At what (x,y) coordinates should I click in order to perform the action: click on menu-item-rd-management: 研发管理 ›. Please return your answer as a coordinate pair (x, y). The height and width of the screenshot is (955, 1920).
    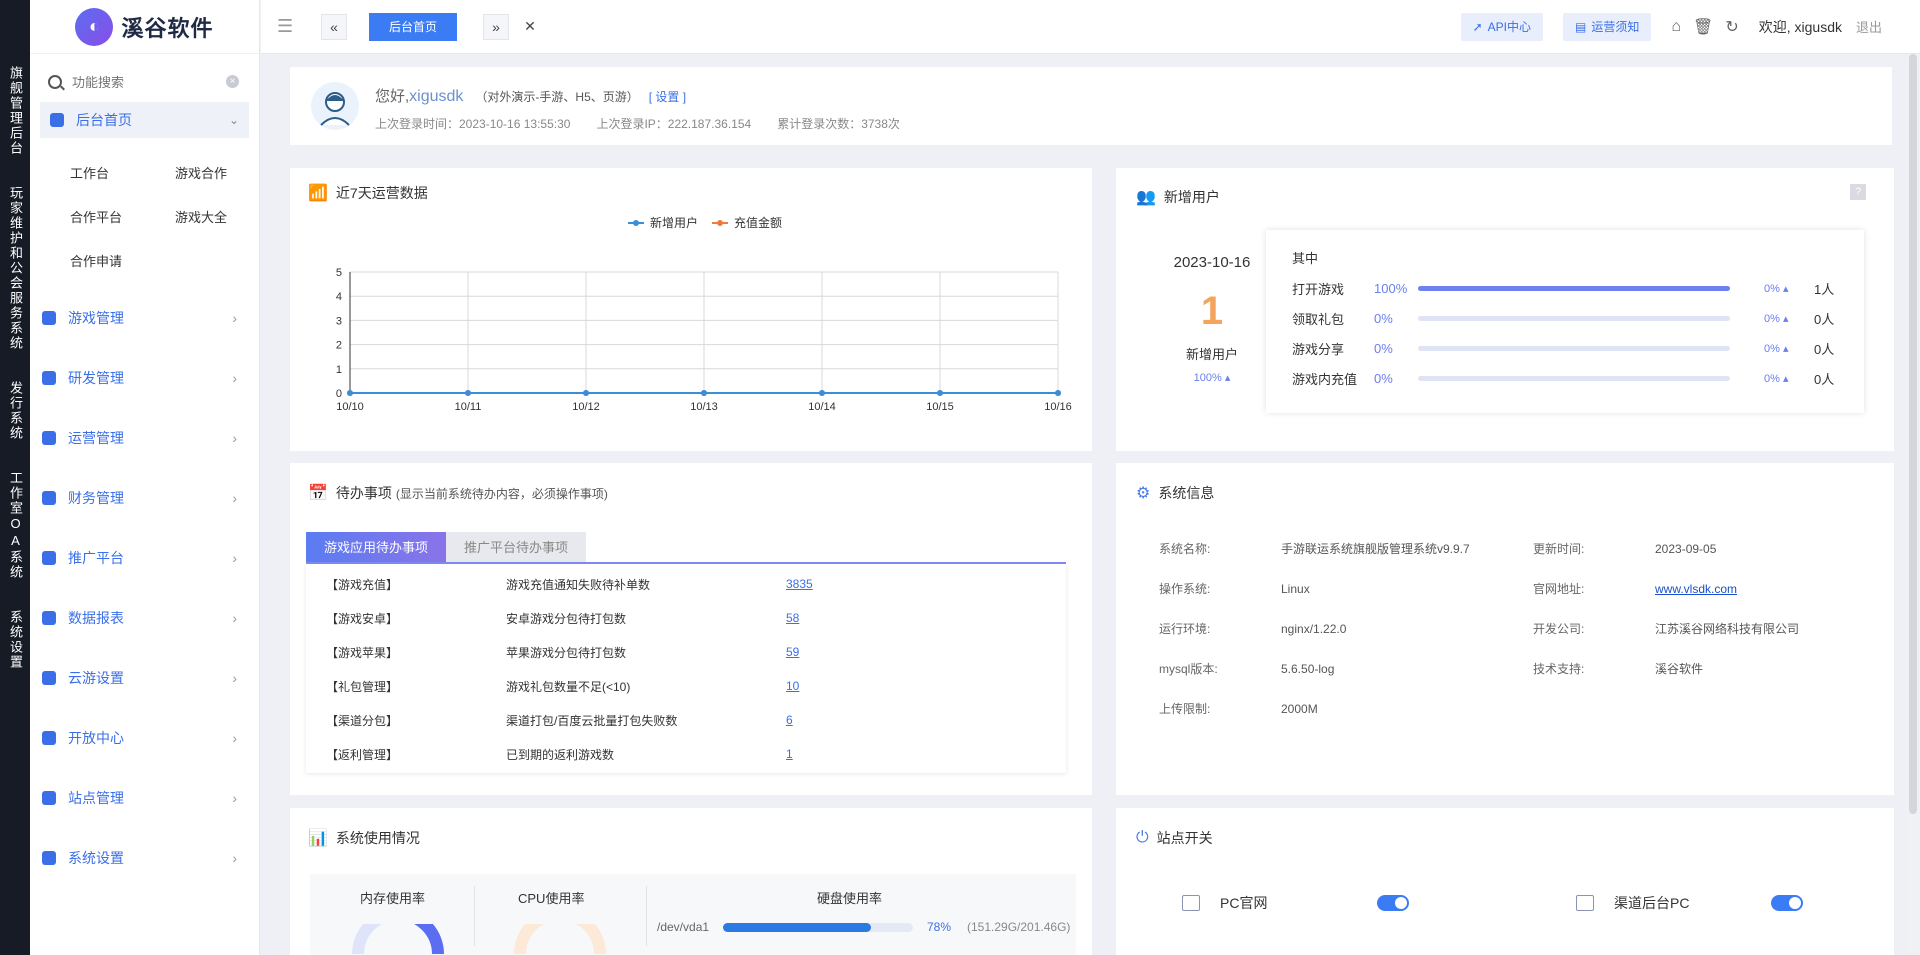
    Looking at the image, I should click on (144, 378).